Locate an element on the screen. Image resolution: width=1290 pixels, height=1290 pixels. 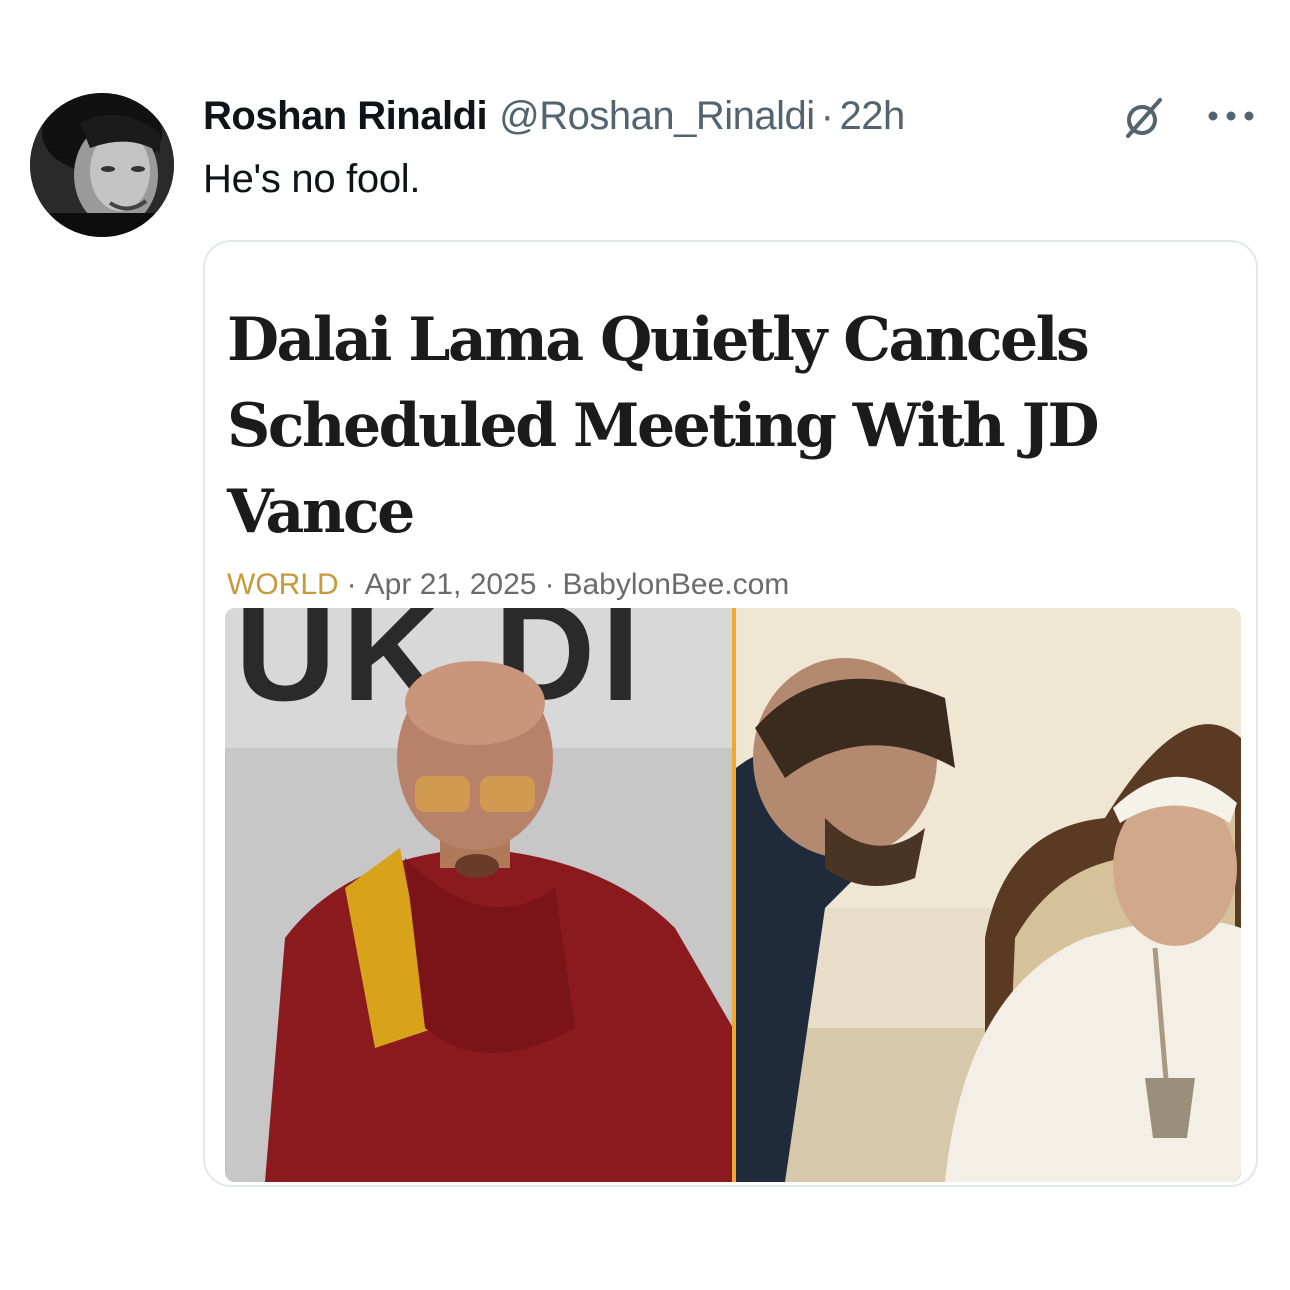
article-date: Apr 21, 2025 is located at coordinates (450, 584).